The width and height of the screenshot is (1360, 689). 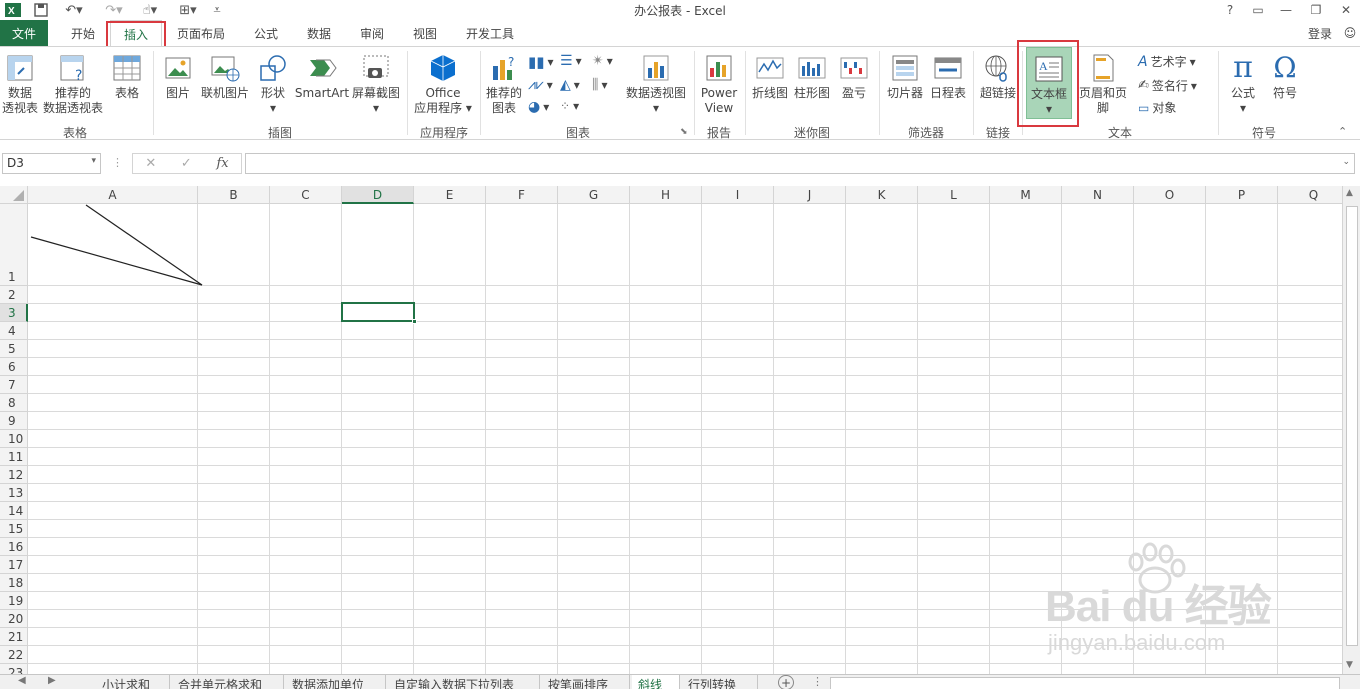 I want to click on column-header-o: O, so click(x=1170, y=195).